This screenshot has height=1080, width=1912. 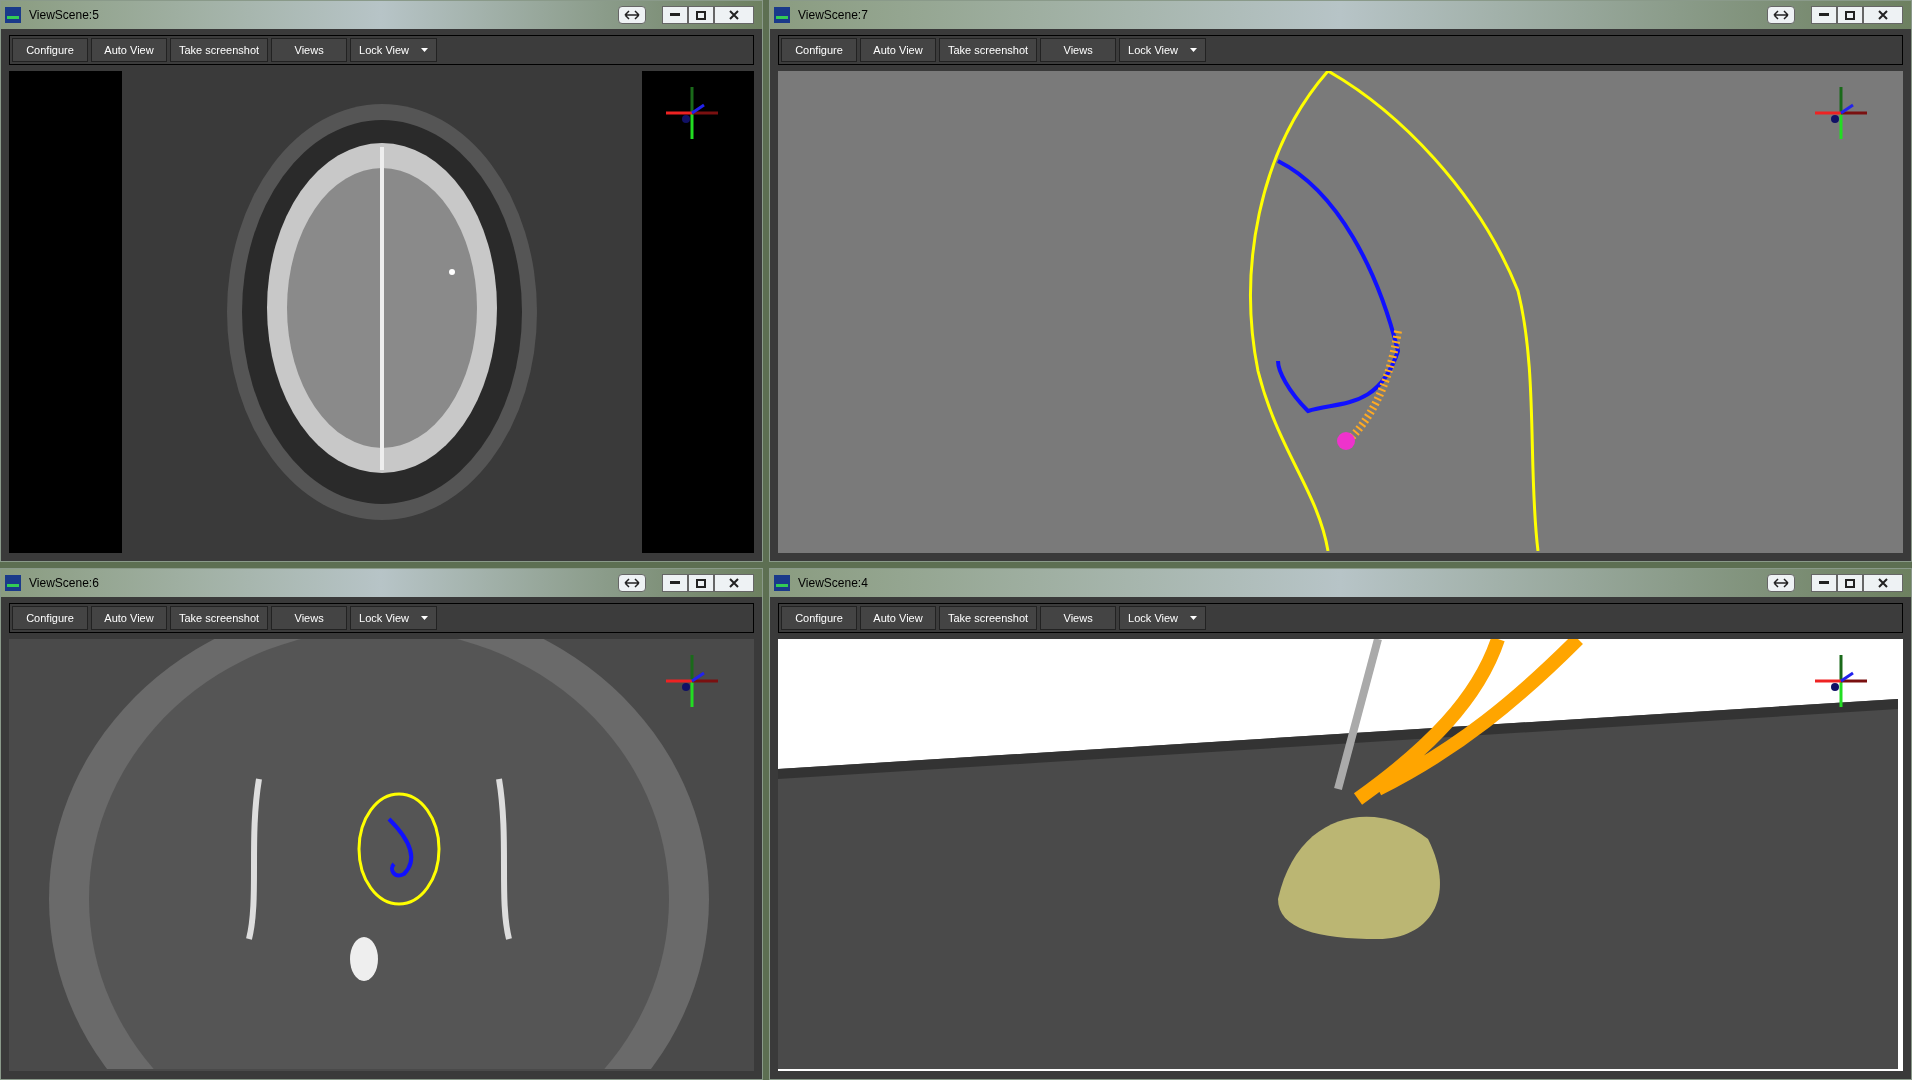 What do you see at coordinates (64, 15) in the screenshot?
I see `window-title: ViewScene:5` at bounding box center [64, 15].